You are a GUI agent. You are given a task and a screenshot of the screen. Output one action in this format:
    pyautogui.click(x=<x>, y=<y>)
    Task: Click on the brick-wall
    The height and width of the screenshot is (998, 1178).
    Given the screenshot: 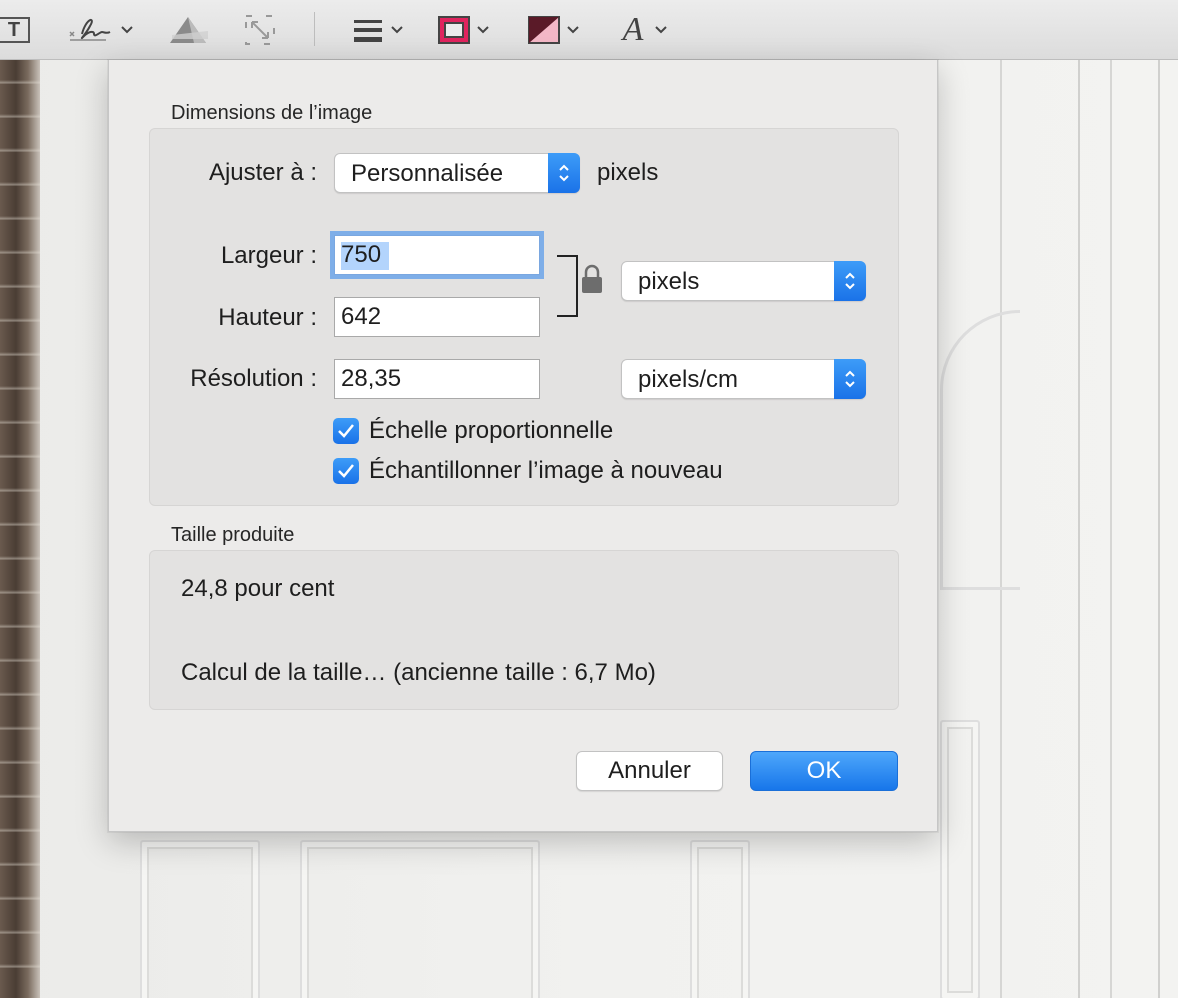 What is the action you would take?
    pyautogui.click(x=20, y=529)
    